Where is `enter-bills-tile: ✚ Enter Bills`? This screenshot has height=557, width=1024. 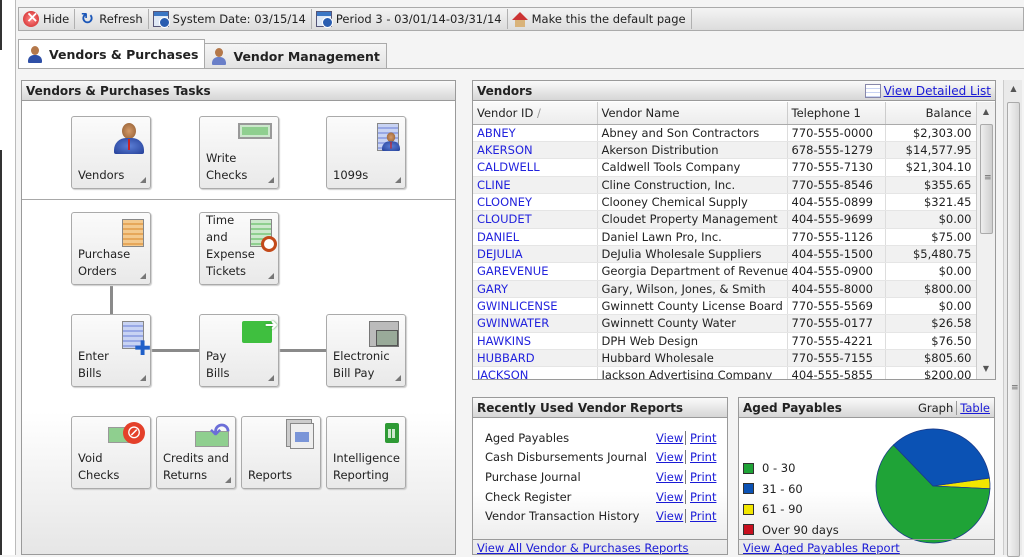
enter-bills-tile: ✚ Enter Bills is located at coordinates (111, 350).